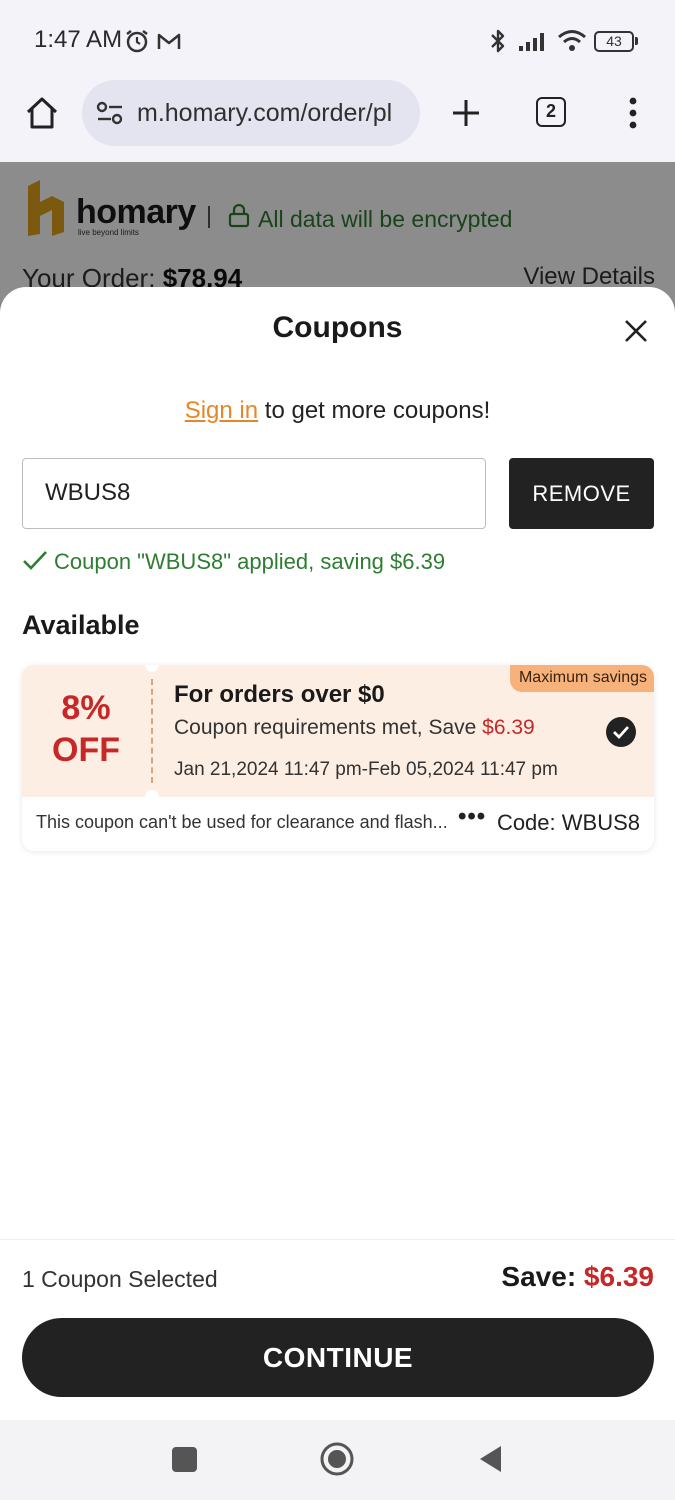 The image size is (675, 1500). Describe the element at coordinates (539, 1276) in the screenshot. I see `save-label: Save:` at that location.